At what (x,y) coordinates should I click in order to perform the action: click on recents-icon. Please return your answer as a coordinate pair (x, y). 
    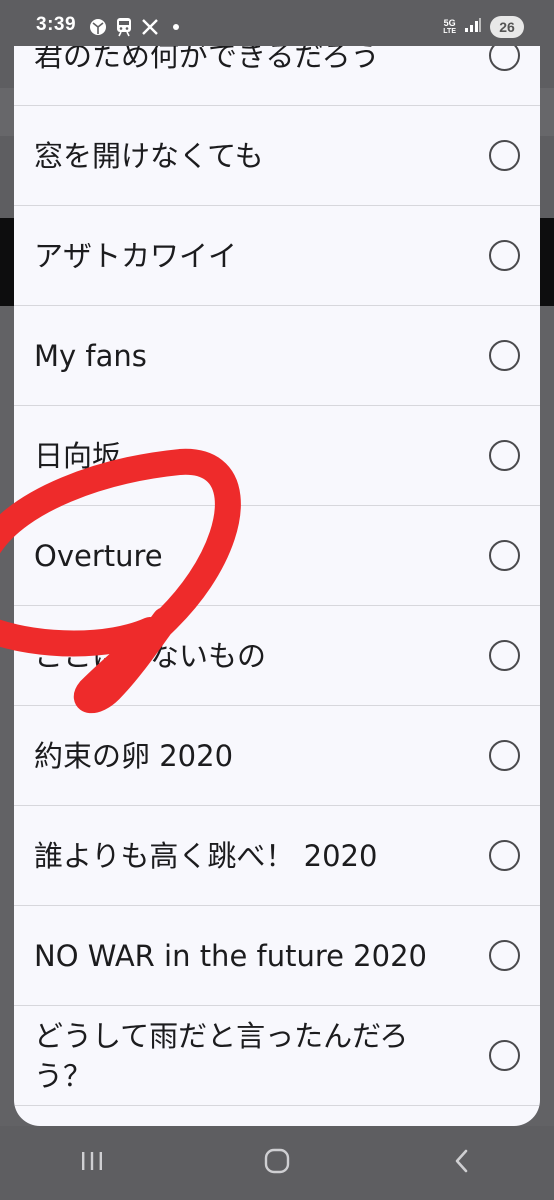
    Looking at the image, I should click on (92, 1163).